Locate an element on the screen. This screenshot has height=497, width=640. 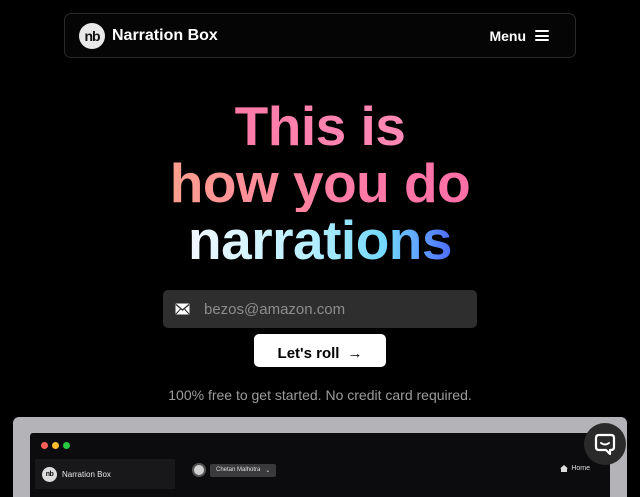
chat-bubble-icon is located at coordinates (605, 444).